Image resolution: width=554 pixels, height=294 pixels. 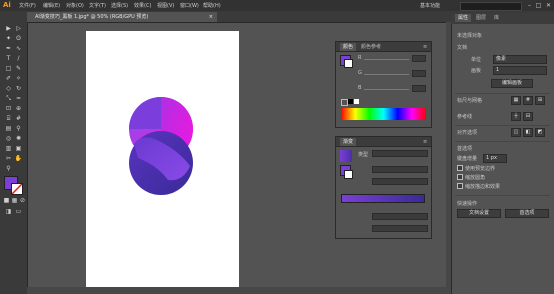 I want to click on b-value-field, so click(x=419, y=88).